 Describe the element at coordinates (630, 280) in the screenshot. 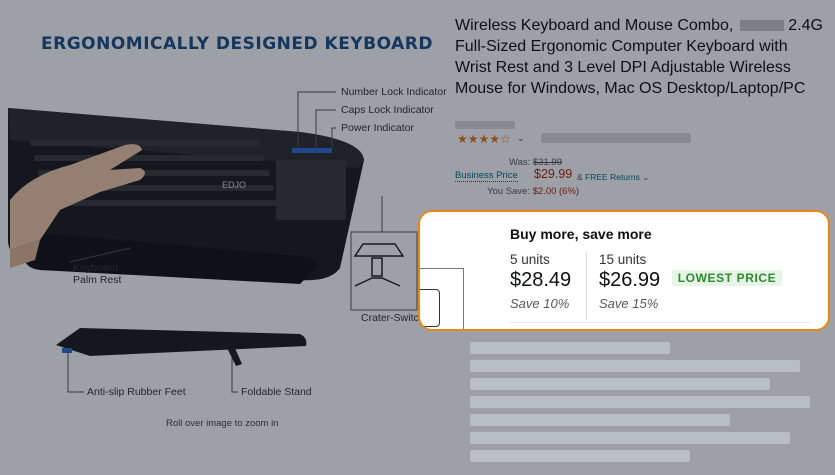

I see `tier-price: $26.99` at that location.